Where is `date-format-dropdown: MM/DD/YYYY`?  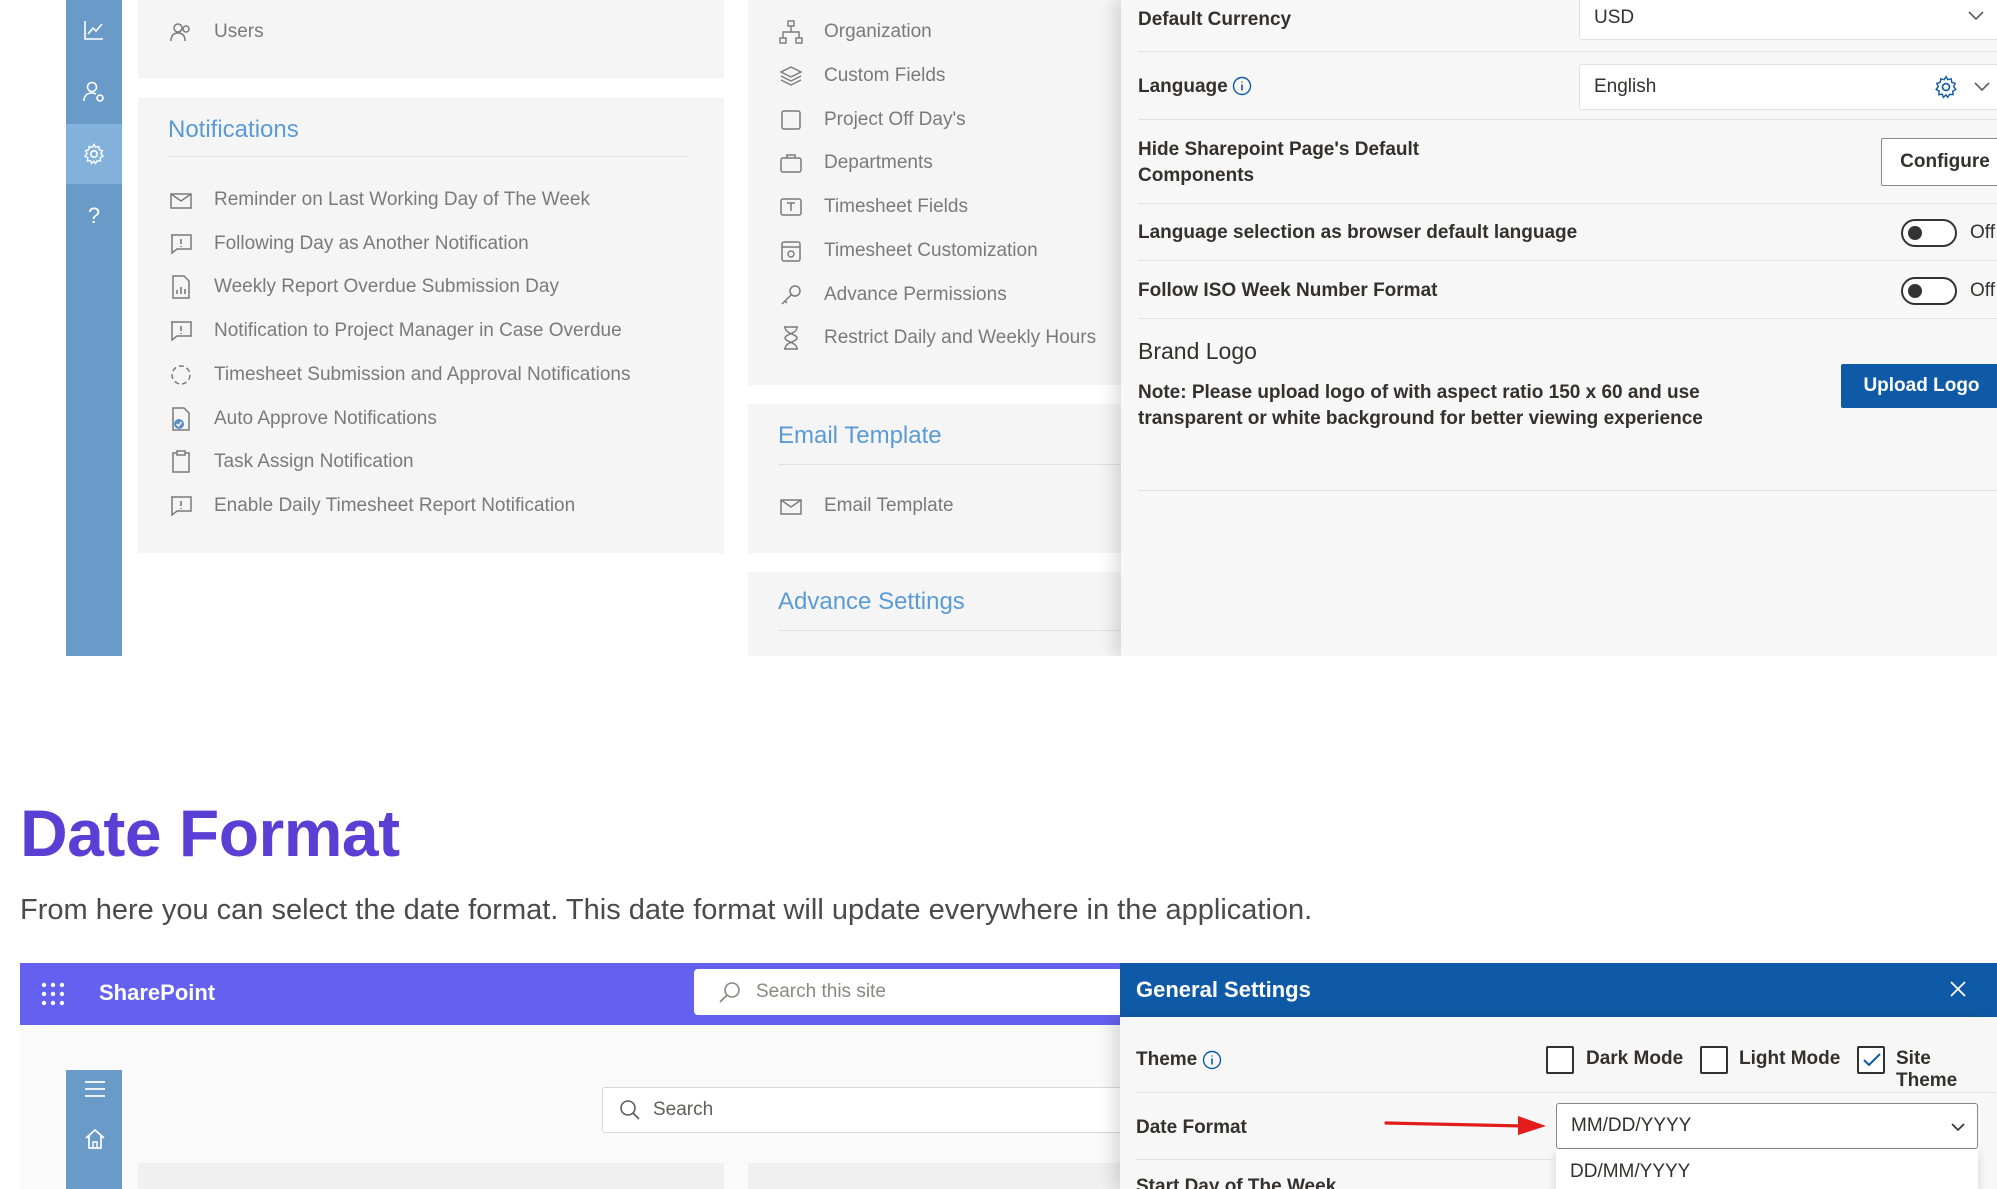 date-format-dropdown: MM/DD/YYYY is located at coordinates (1767, 1126).